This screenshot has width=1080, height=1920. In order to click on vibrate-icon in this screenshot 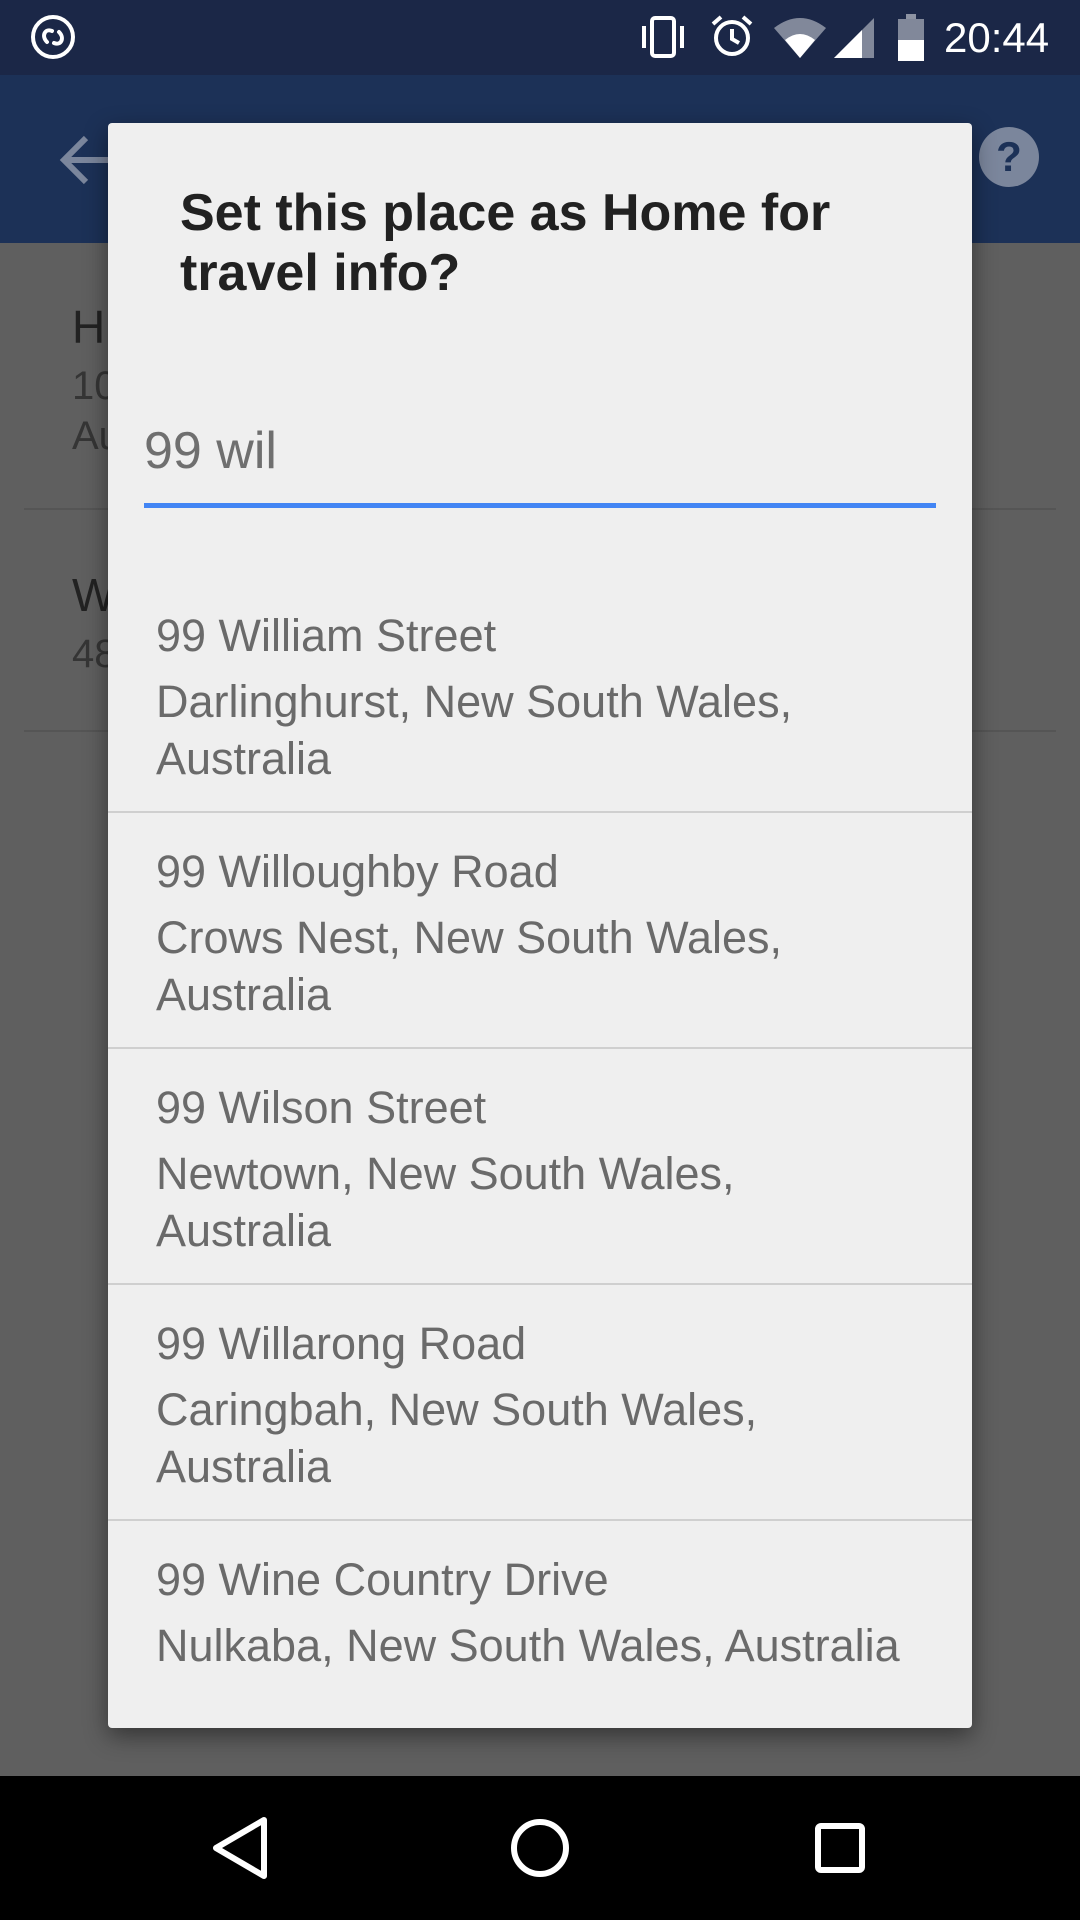, I will do `click(663, 37)`.